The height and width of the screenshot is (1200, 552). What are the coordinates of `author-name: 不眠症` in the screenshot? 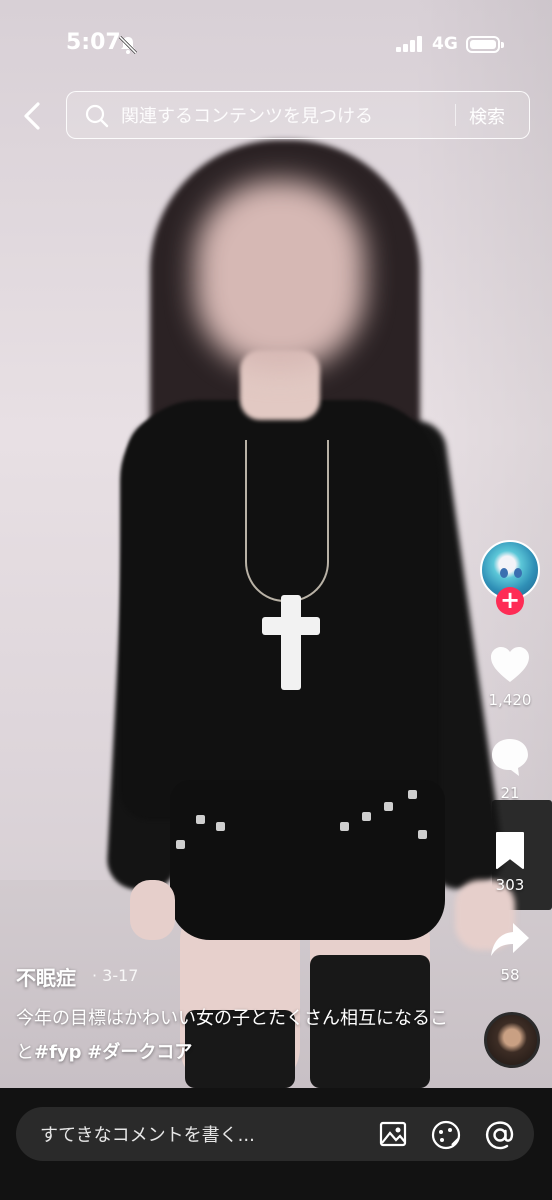 It's located at (46, 976).